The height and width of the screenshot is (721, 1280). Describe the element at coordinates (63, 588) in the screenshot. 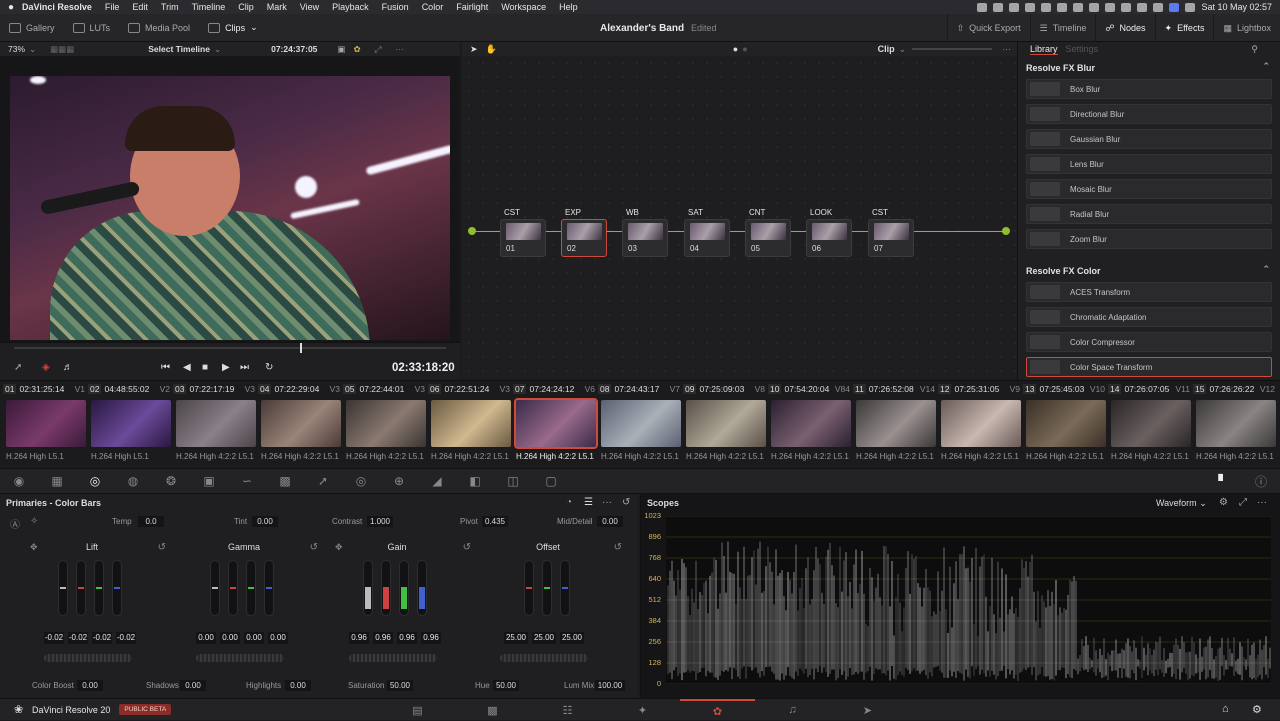

I see `lift-master-bar` at that location.